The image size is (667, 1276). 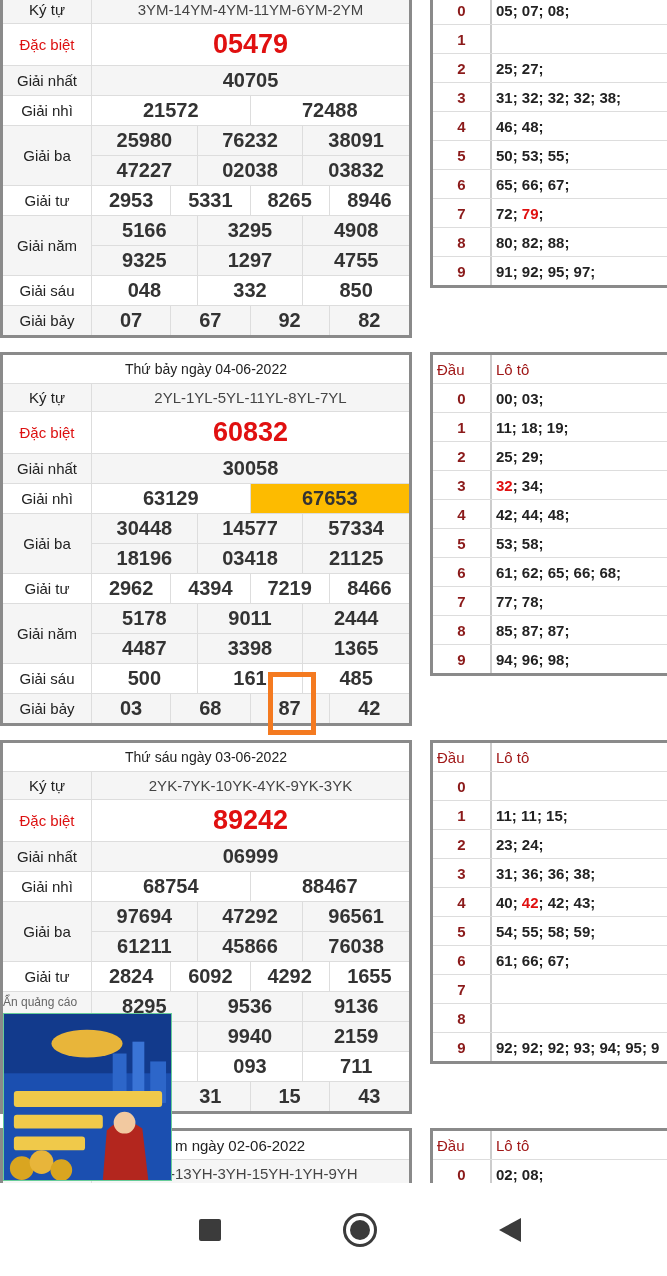 I want to click on prize-number: 76232, so click(x=250, y=140).